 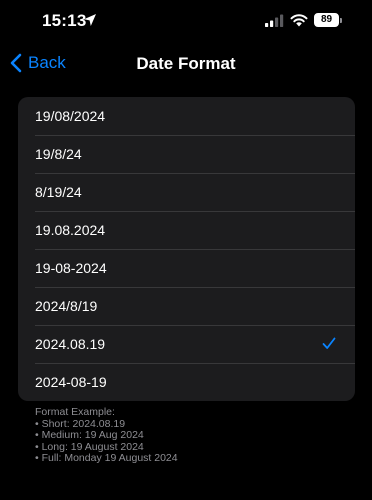 What do you see at coordinates (66, 306) in the screenshot?
I see `option-label: 2024/8/19` at bounding box center [66, 306].